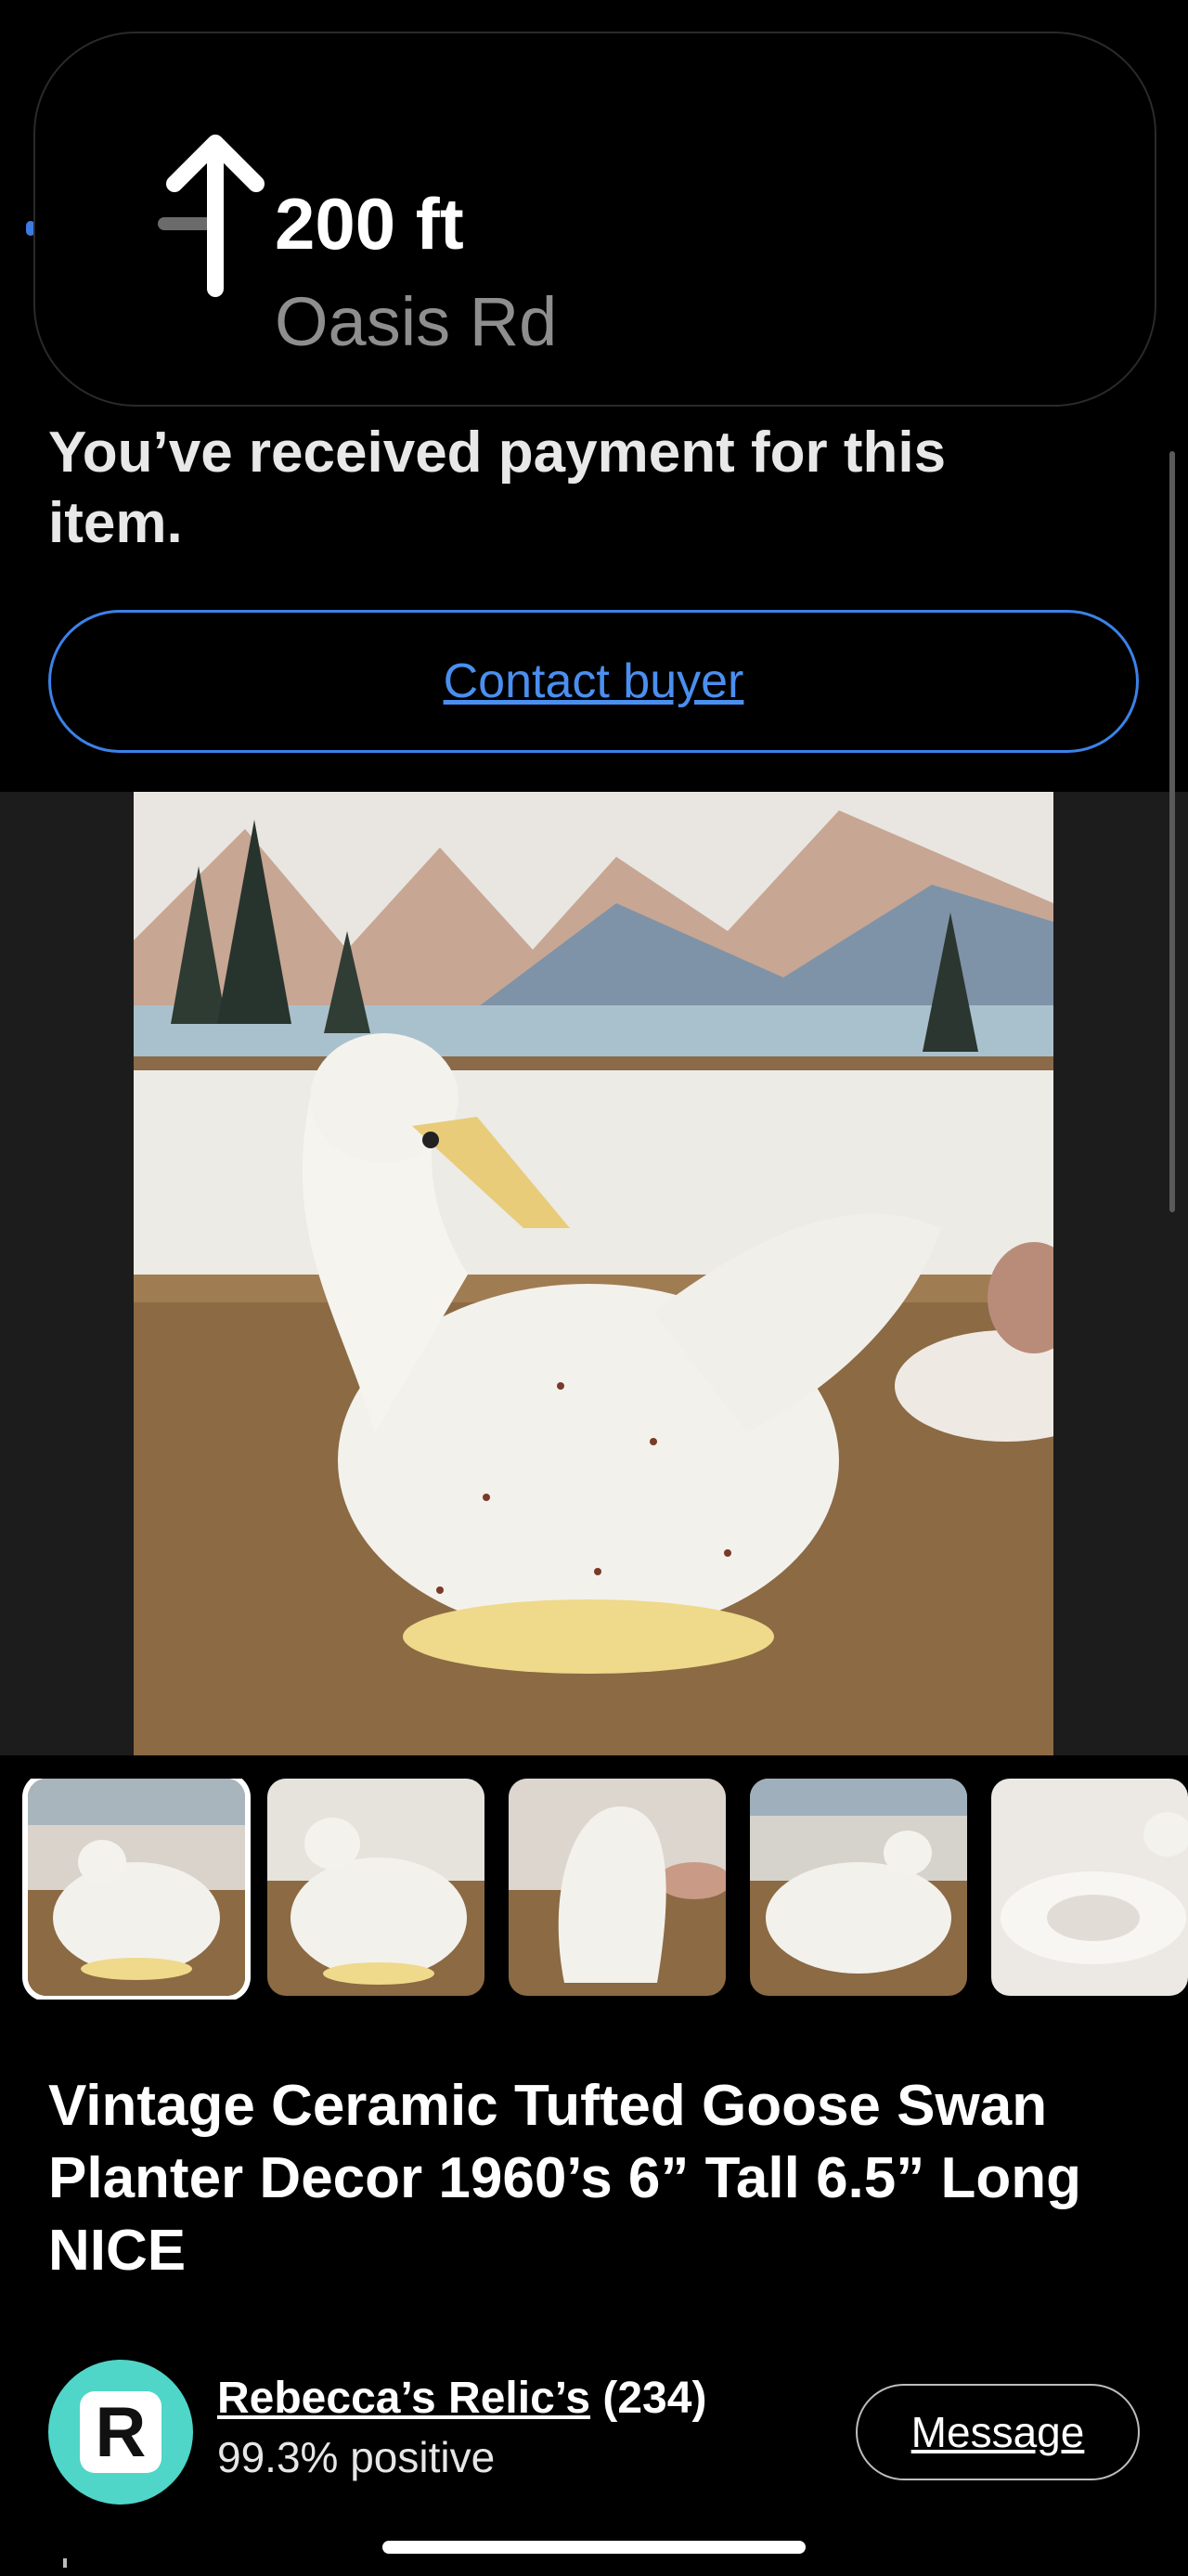  Describe the element at coordinates (1172, 831) in the screenshot. I see `scrollbar` at that location.